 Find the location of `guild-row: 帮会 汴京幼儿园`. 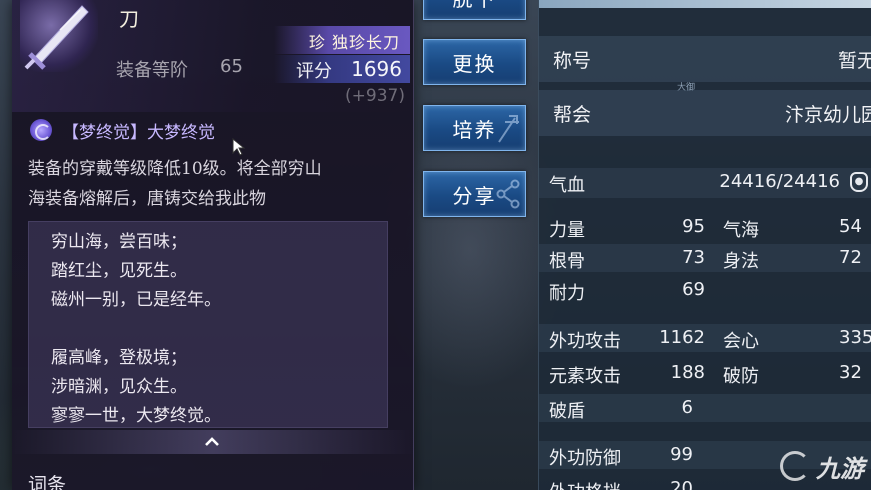

guild-row: 帮会 汴京幼儿园 is located at coordinates (705, 113).